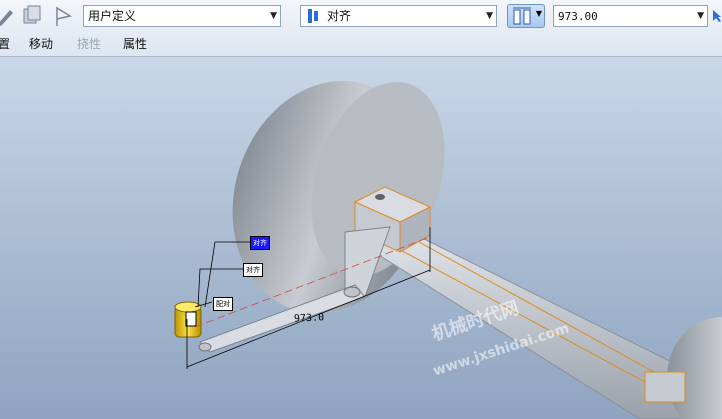  Describe the element at coordinates (313, 19) in the screenshot. I see `align-icon` at that location.